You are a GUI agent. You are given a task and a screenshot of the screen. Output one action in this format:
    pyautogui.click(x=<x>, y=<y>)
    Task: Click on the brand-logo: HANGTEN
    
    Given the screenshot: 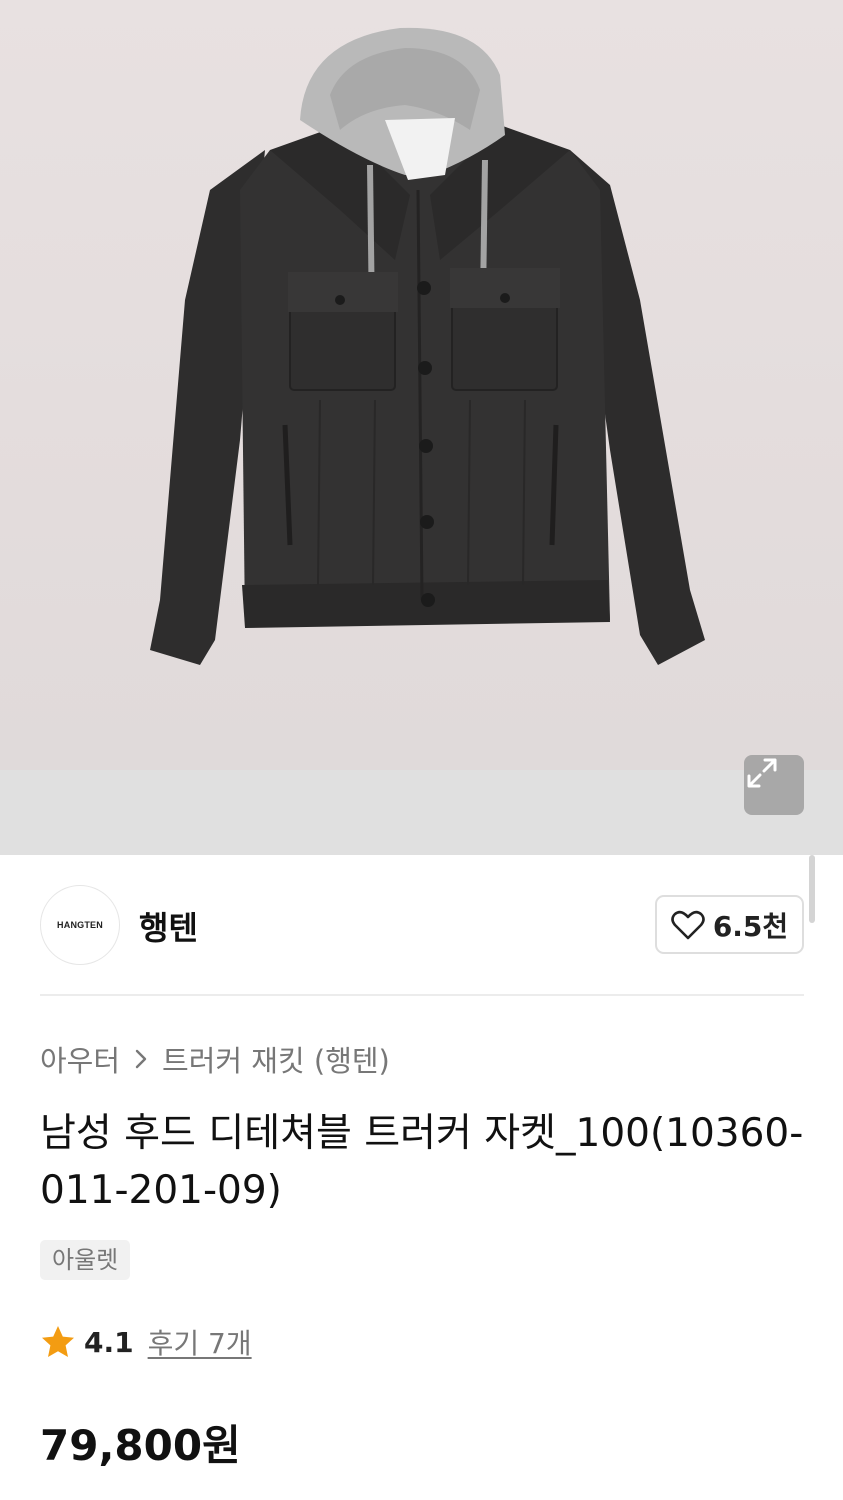 What is the action you would take?
    pyautogui.click(x=80, y=925)
    